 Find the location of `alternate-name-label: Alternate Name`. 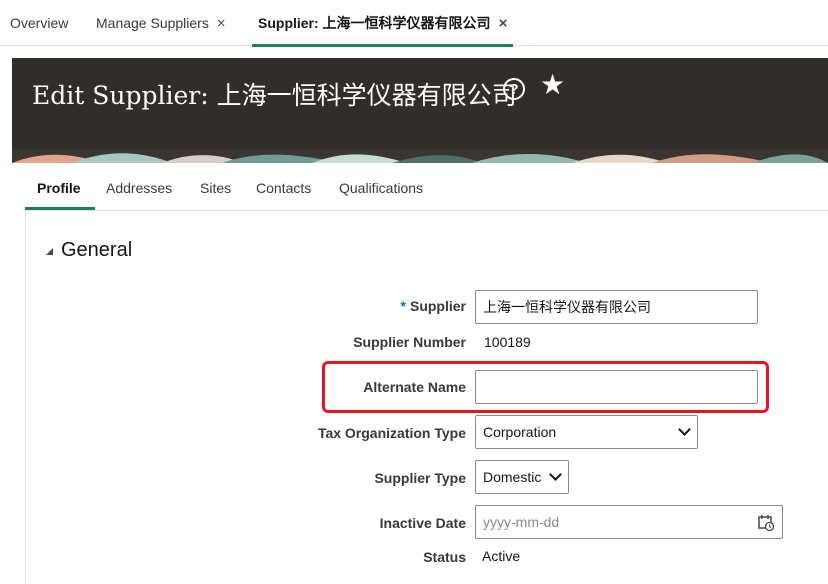

alternate-name-label: Alternate Name is located at coordinates (414, 387).